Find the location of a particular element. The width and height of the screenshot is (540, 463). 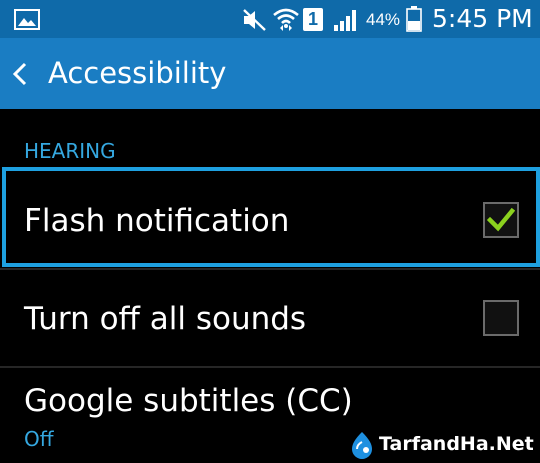

setting-label: Flash notification is located at coordinates (157, 221).